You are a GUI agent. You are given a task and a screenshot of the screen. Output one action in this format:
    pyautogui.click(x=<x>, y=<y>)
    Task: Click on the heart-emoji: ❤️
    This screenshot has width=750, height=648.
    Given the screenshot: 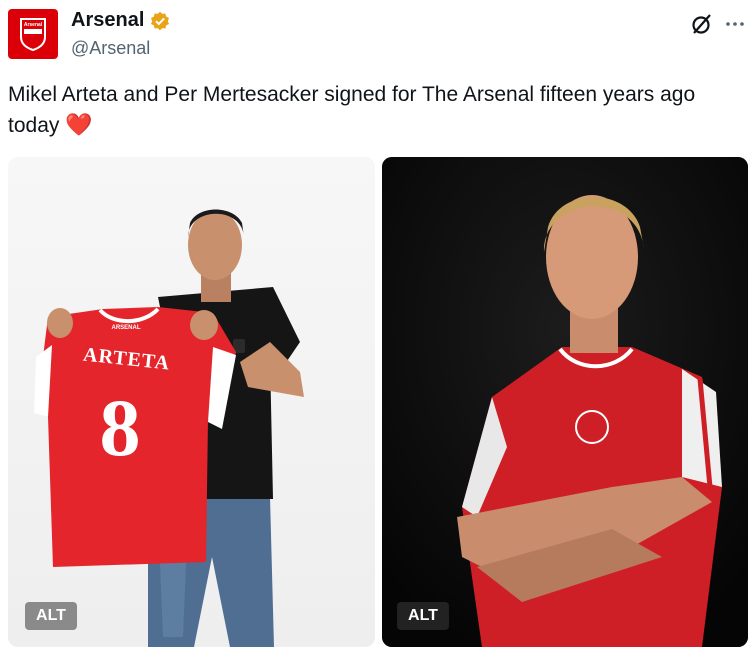 What is the action you would take?
    pyautogui.click(x=79, y=124)
    